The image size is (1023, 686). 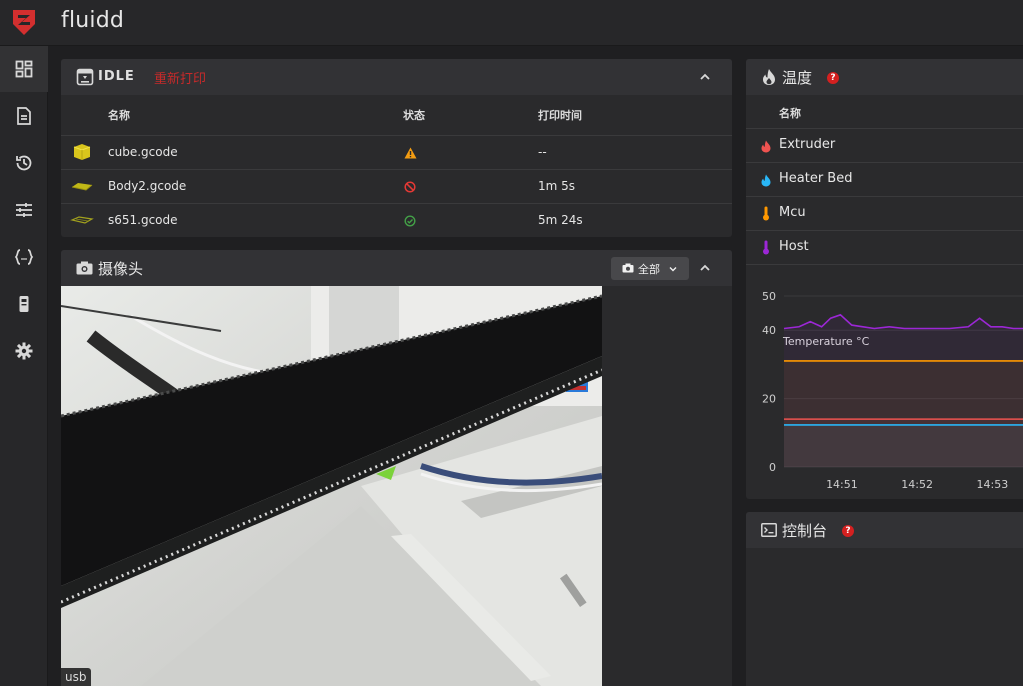 What do you see at coordinates (769, 399) in the screenshot?
I see `y-tick-label: 20` at bounding box center [769, 399].